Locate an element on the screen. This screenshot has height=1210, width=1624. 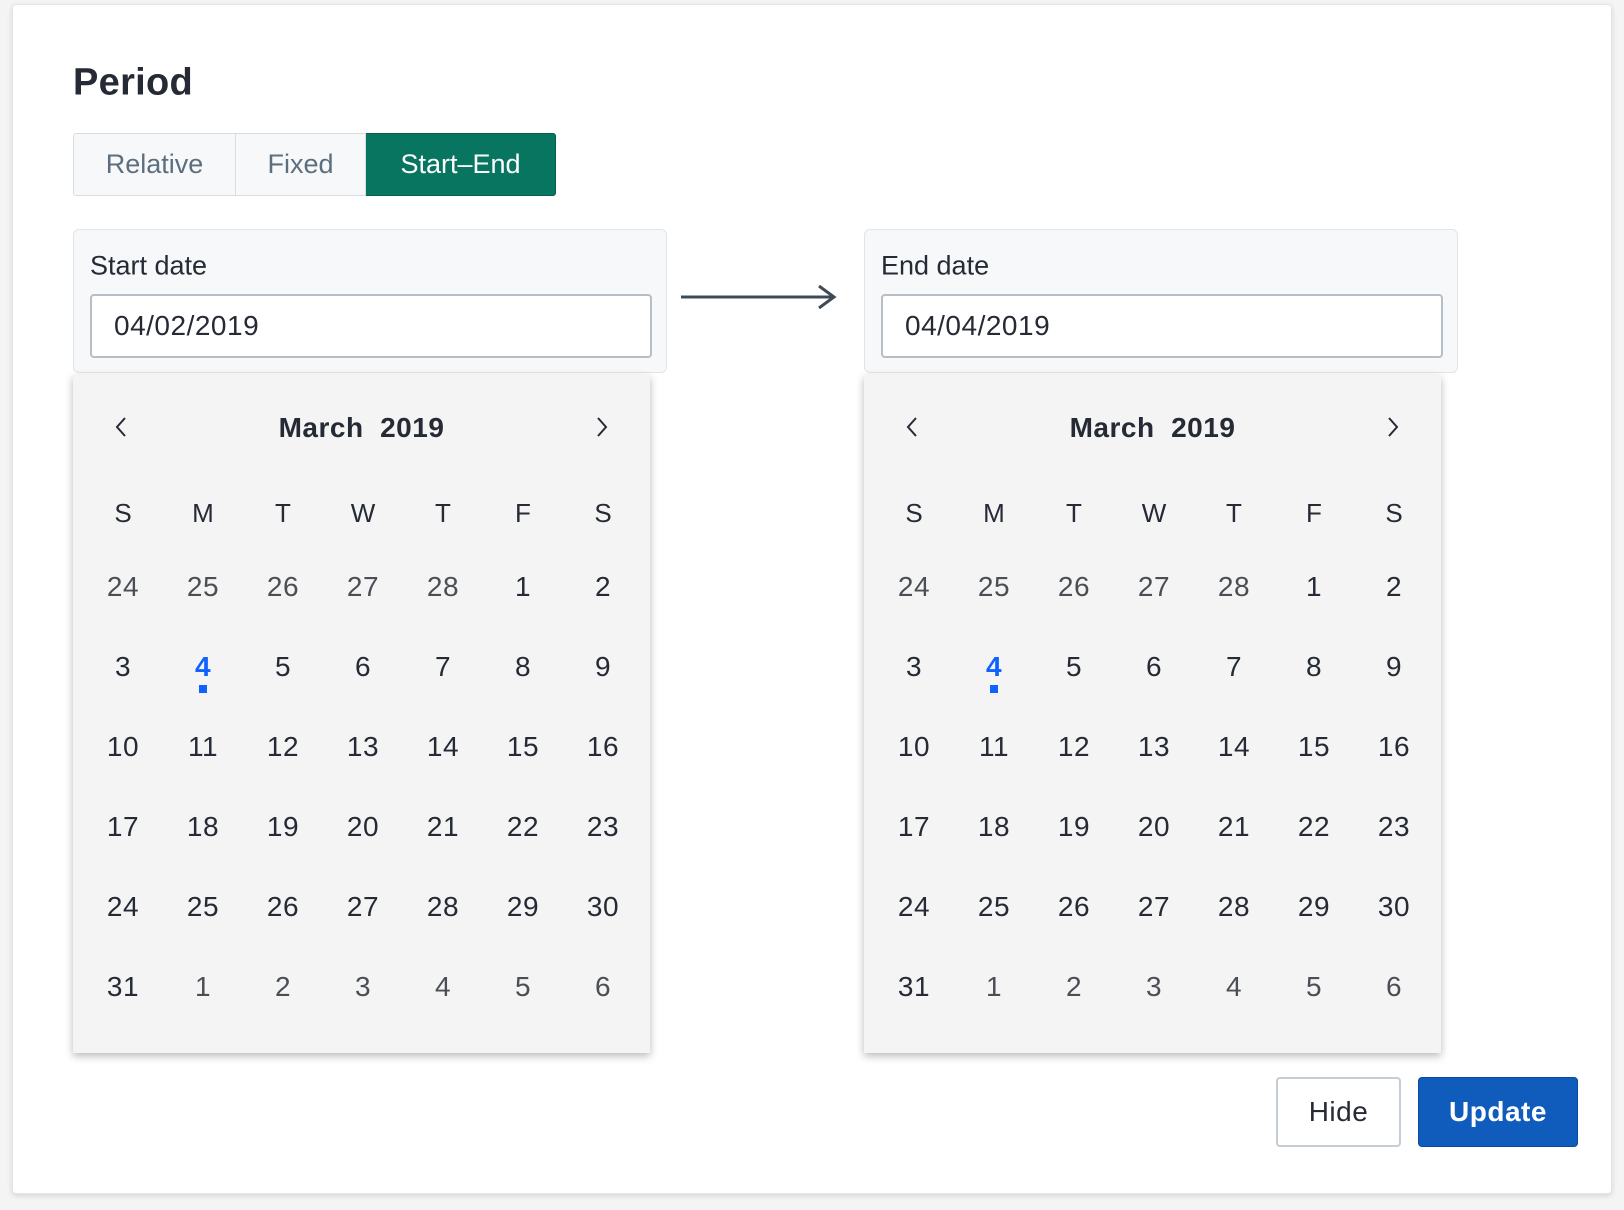
weekday-label: T is located at coordinates (443, 512).